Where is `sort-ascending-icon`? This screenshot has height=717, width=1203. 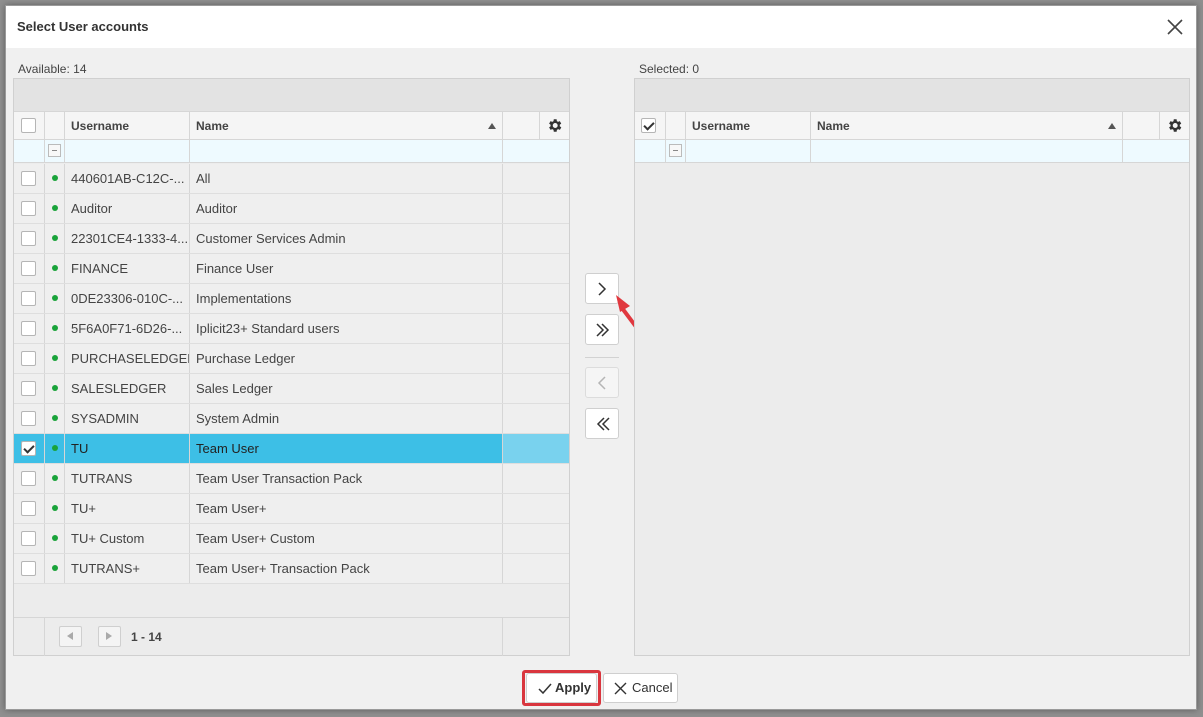
sort-ascending-icon is located at coordinates (492, 126).